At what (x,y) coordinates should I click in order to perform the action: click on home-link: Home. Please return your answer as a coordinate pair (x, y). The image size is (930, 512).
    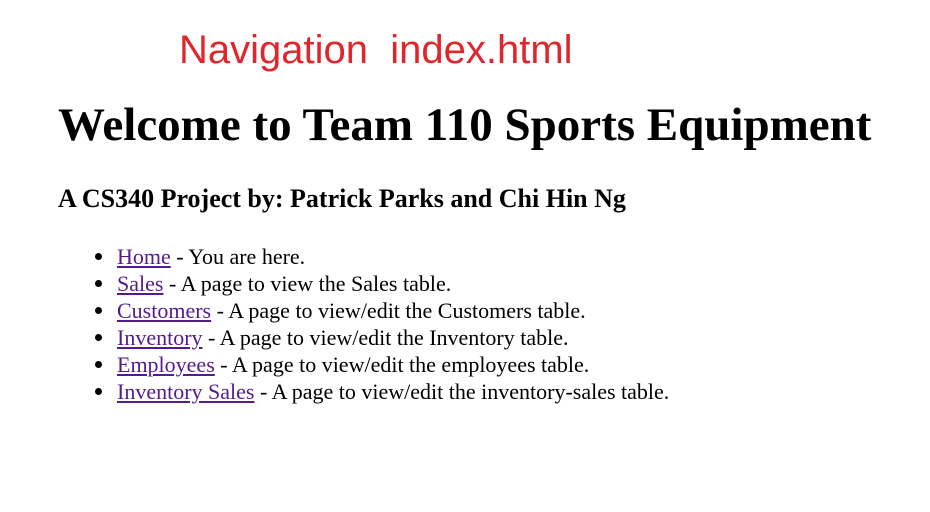
    Looking at the image, I should click on (144, 256).